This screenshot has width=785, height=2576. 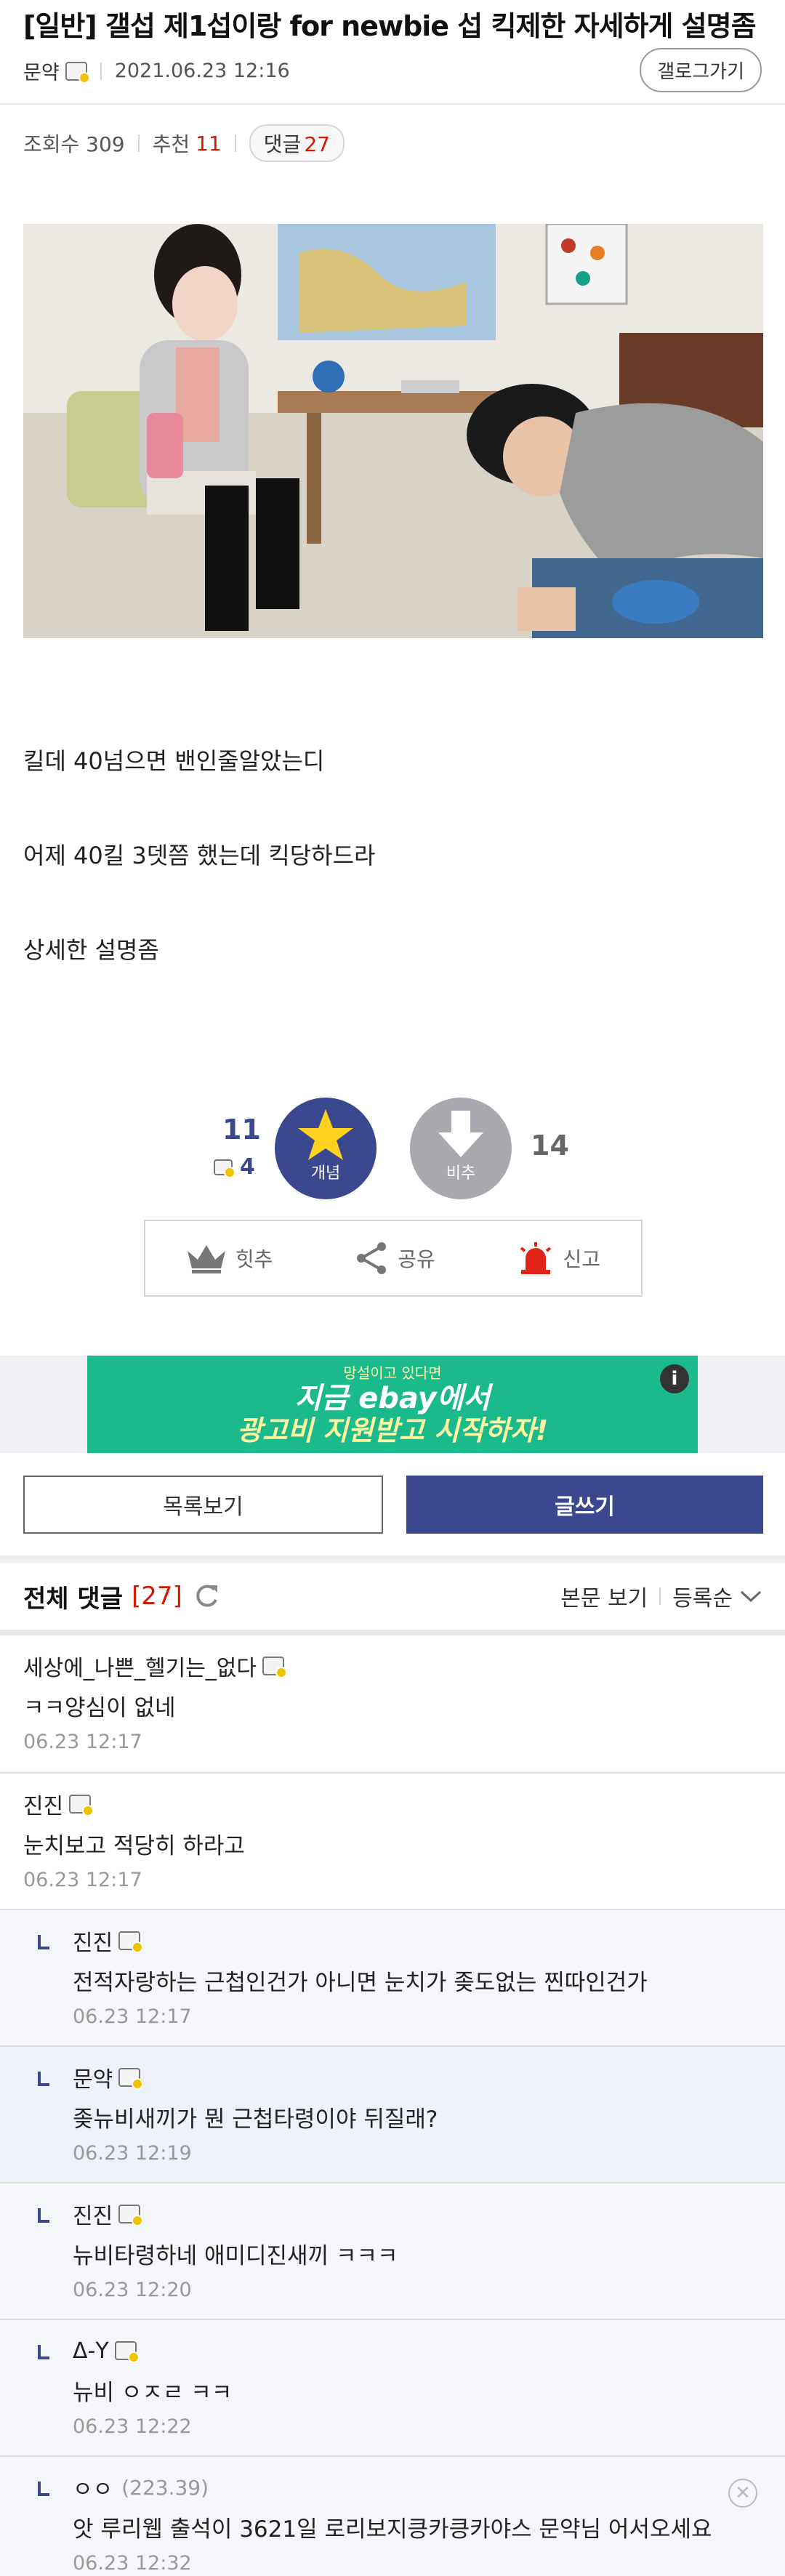 What do you see at coordinates (325, 1134) in the screenshot?
I see `star-icon` at bounding box center [325, 1134].